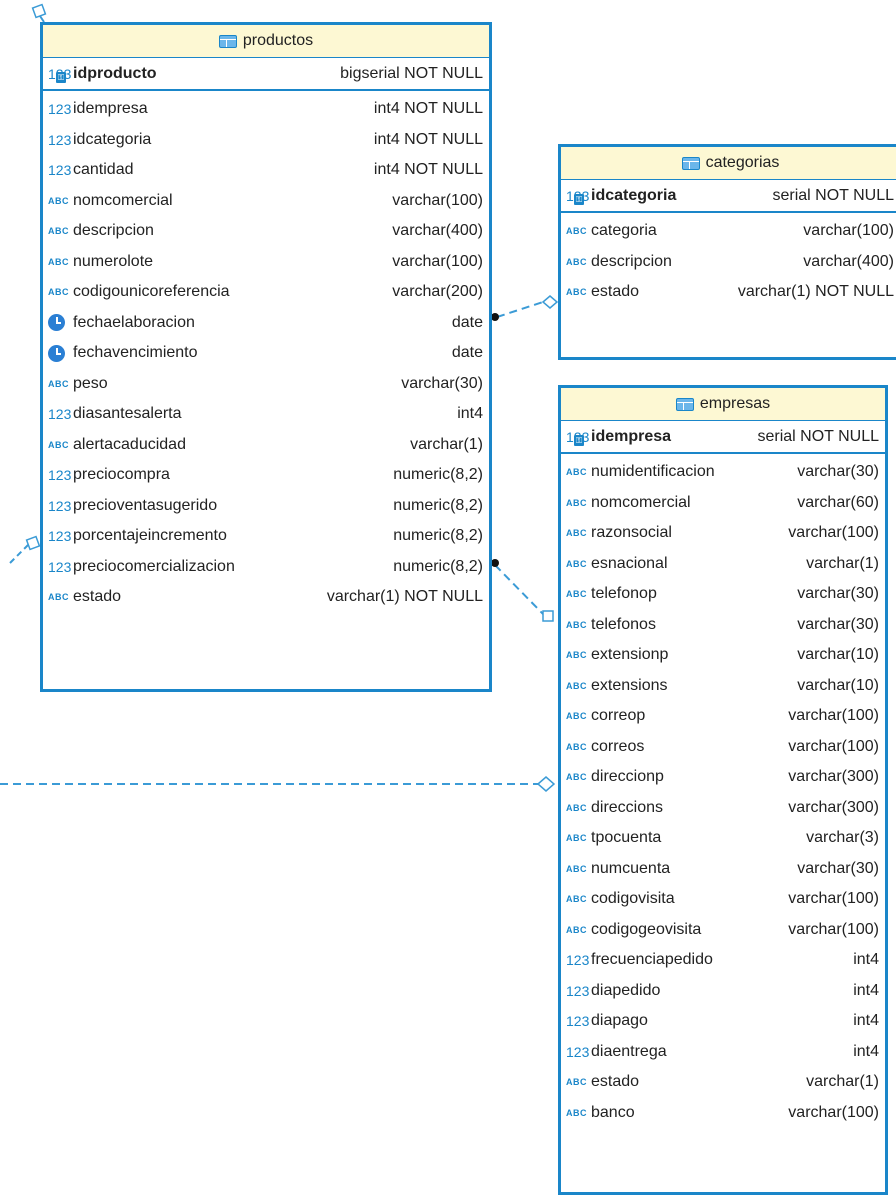 Image resolution: width=896 pixels, height=1195 pixels. I want to click on column-row: 123 diaentrega int4, so click(723, 1052).